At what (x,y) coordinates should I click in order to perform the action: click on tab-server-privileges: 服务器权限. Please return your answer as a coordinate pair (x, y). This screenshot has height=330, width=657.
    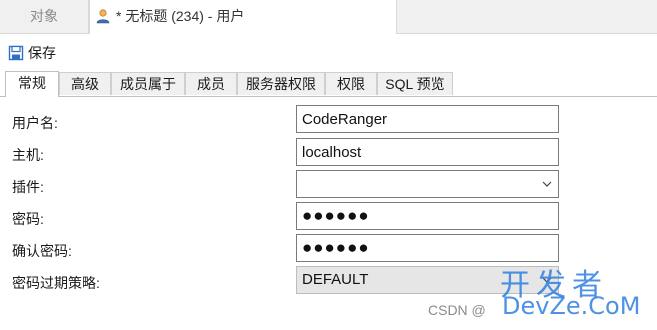
    Looking at the image, I should click on (281, 83).